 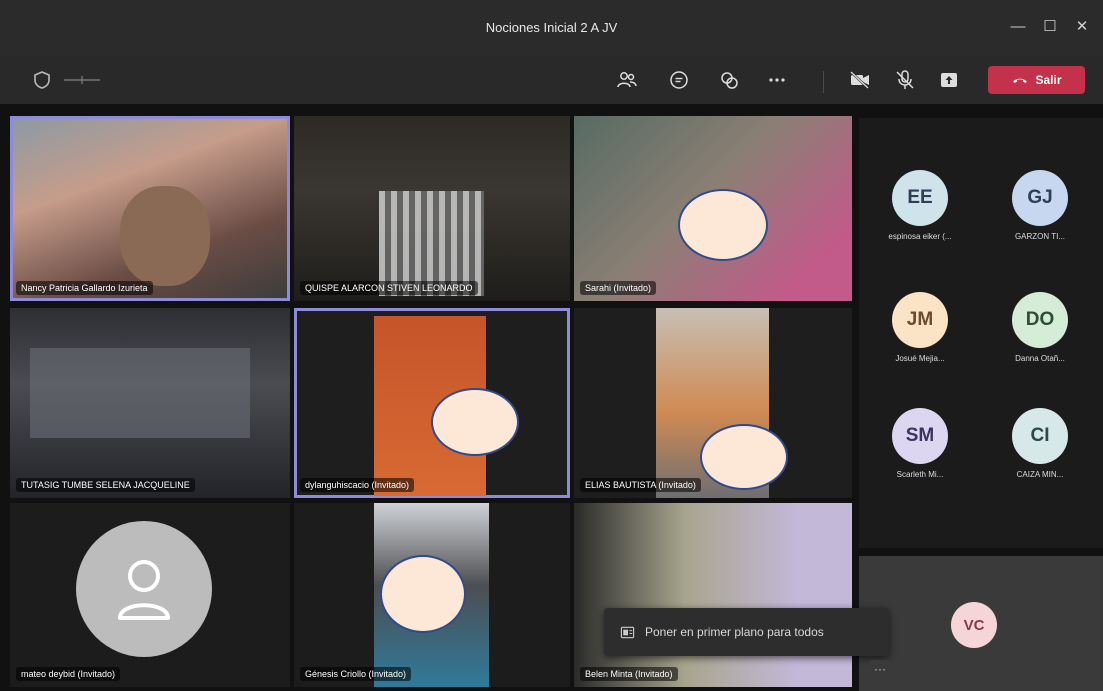 I want to click on participant-name: Nancy Patricia Gallardo Izurieta, so click(x=84, y=288).